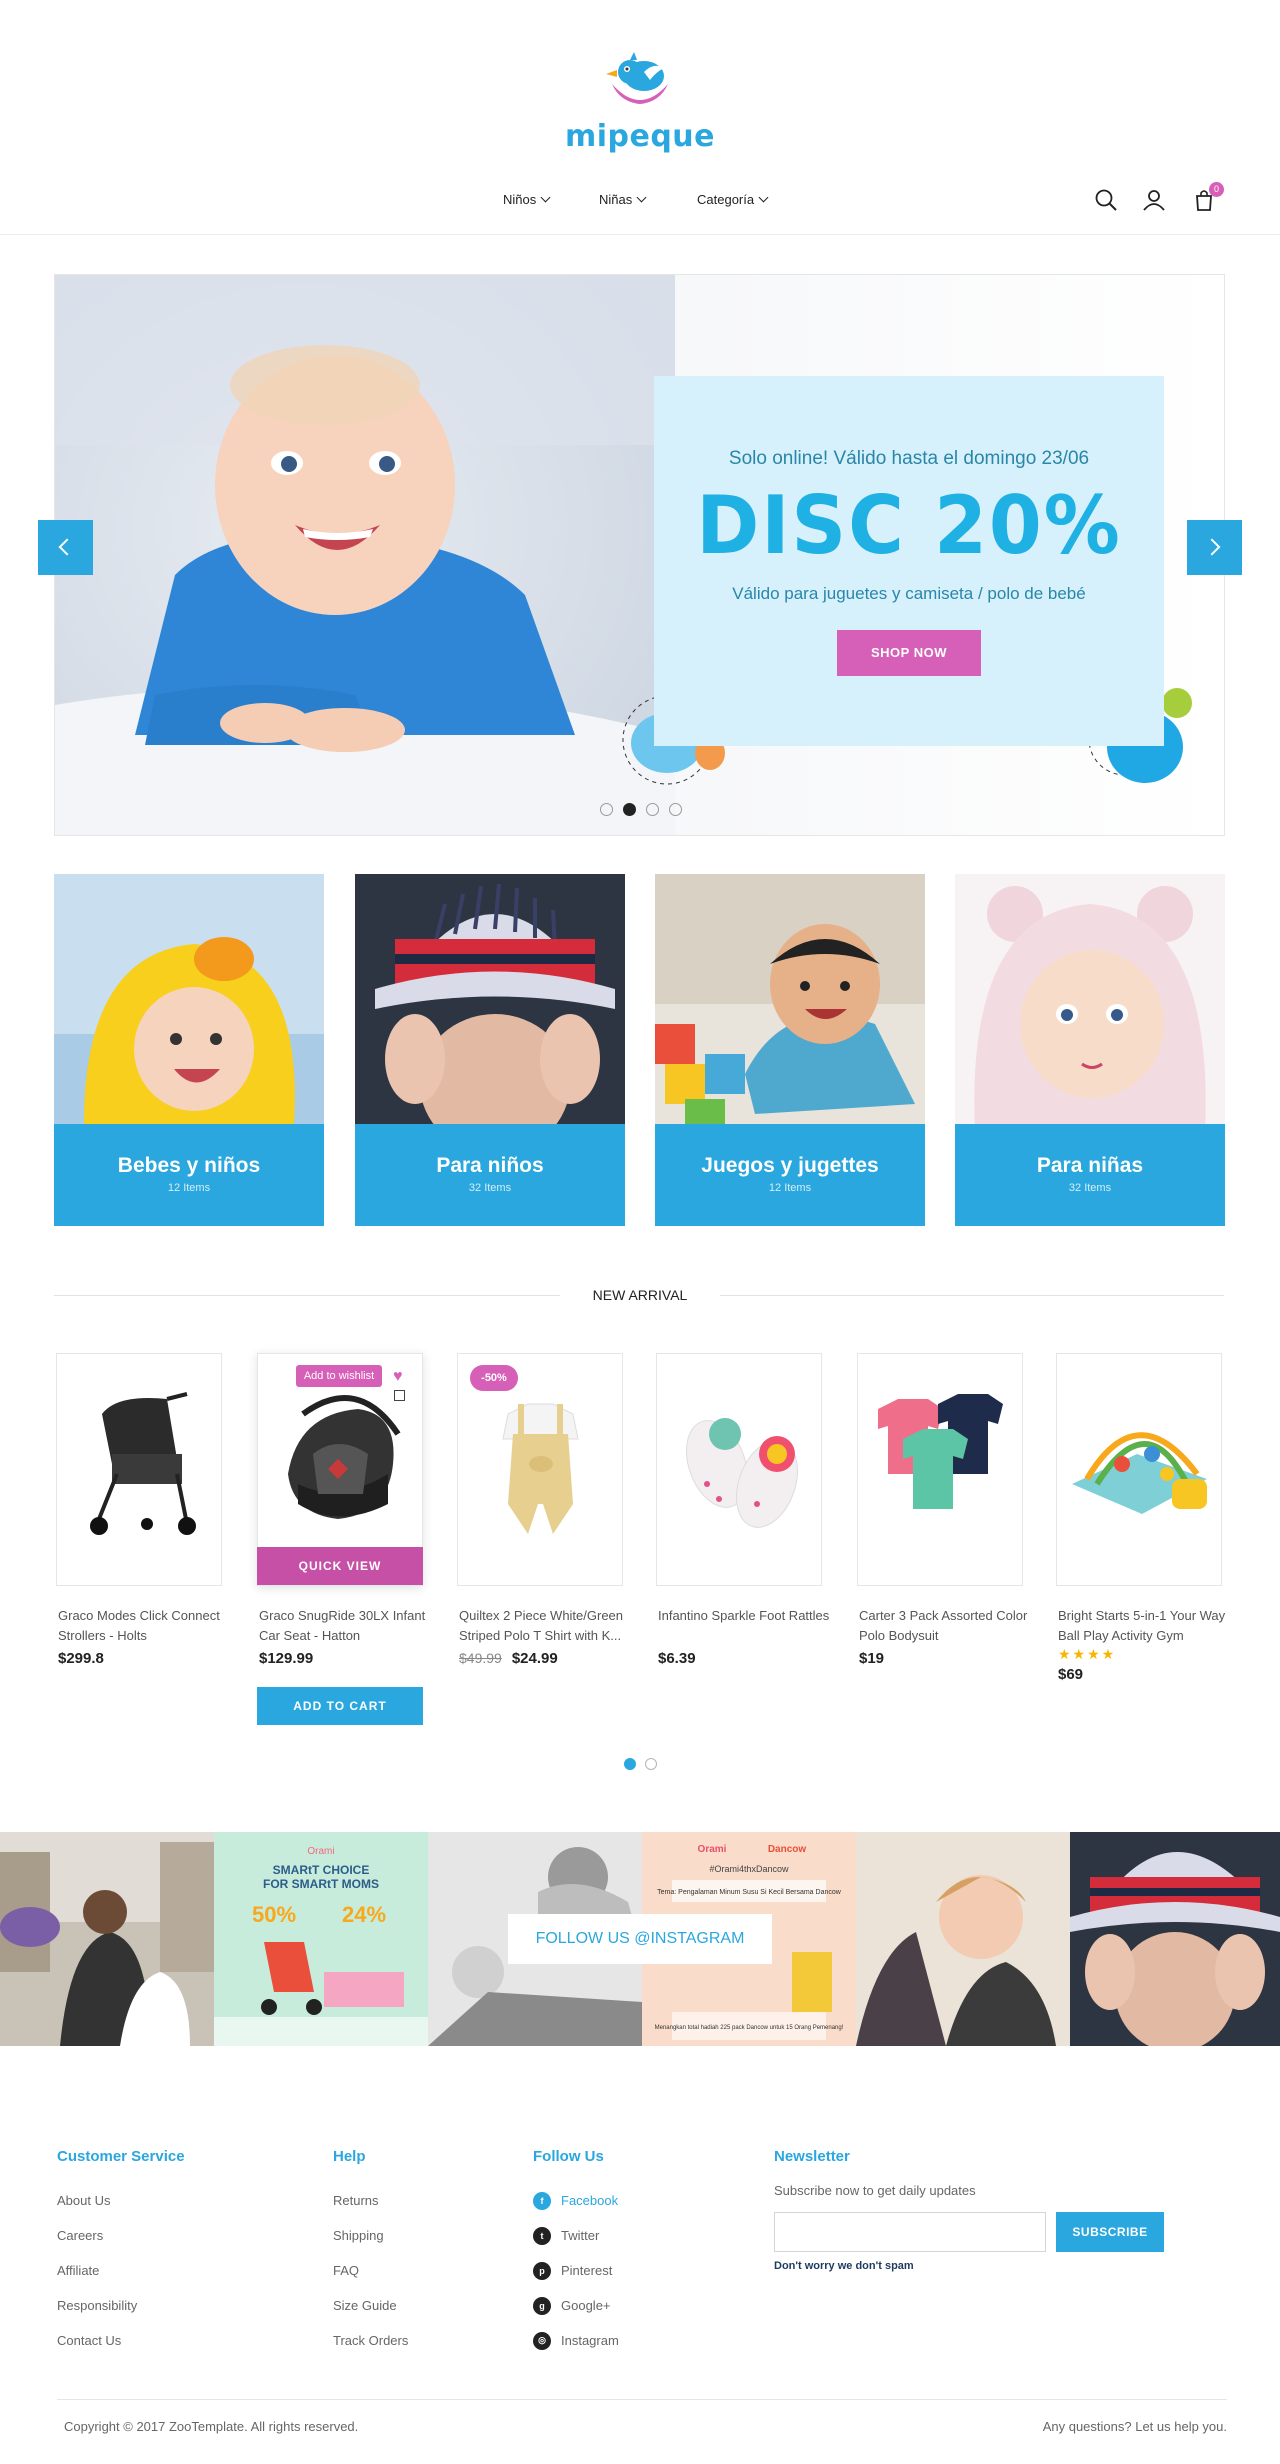 The height and width of the screenshot is (2464, 1280). Describe the element at coordinates (370, 2200) in the screenshot. I see `footer-link: Returns` at that location.